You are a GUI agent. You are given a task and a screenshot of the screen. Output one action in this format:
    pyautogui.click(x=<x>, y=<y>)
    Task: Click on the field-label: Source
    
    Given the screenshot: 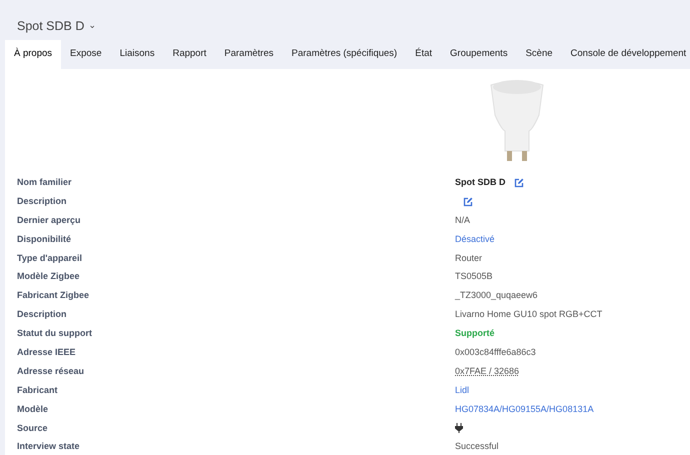 What is the action you would take?
    pyautogui.click(x=33, y=428)
    